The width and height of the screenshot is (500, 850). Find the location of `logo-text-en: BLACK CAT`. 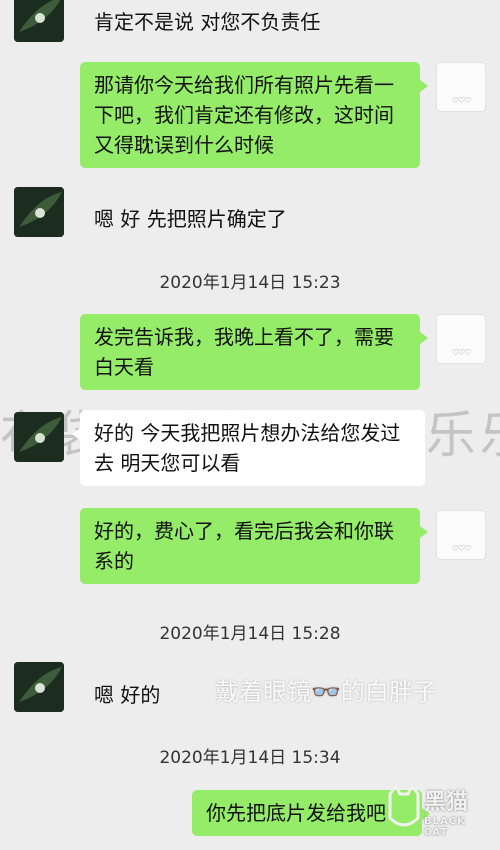

logo-text-en: BLACK CAT is located at coordinates (445, 827).